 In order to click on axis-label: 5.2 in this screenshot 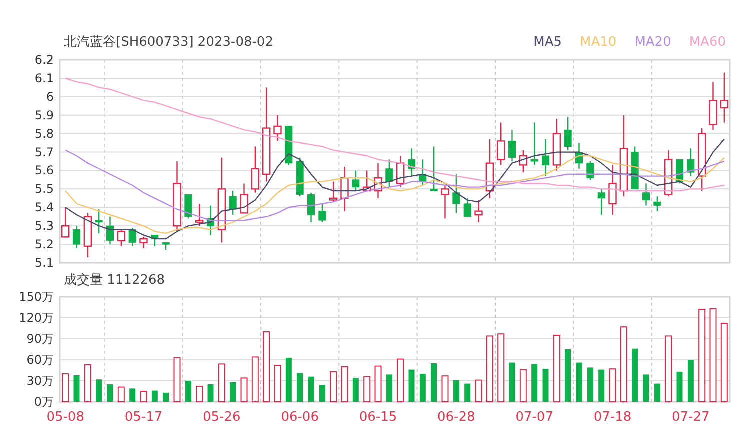, I will do `click(44, 245)`.